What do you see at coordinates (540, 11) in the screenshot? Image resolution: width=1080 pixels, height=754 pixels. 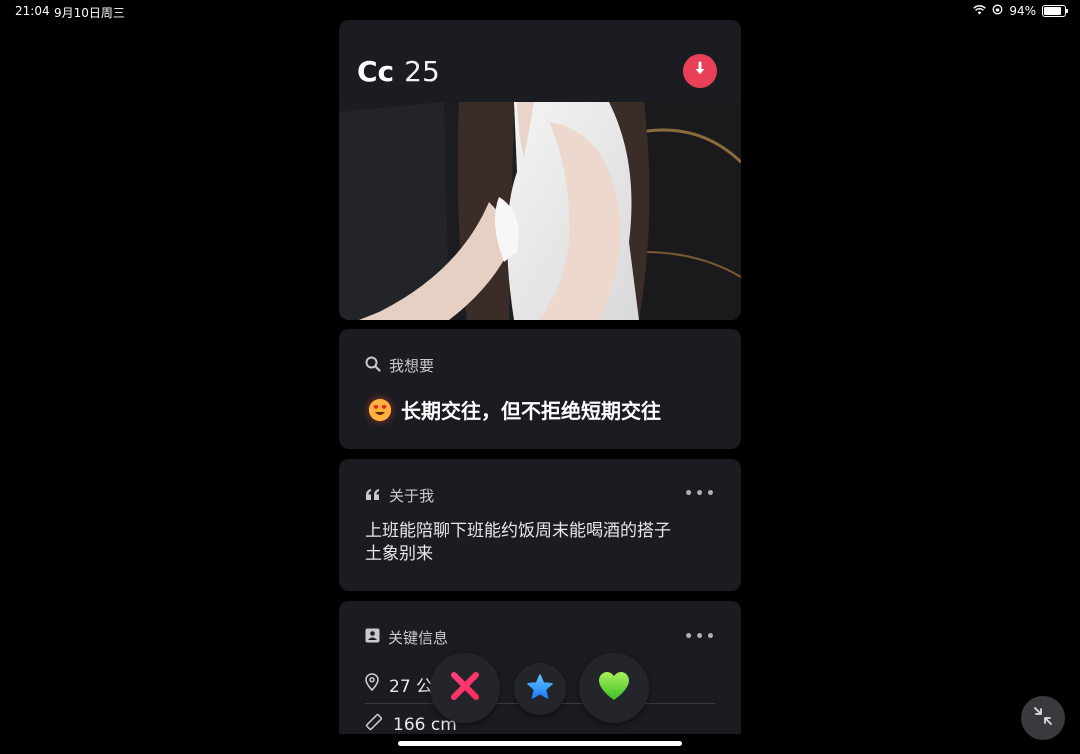 I see `status-bar: 21:04 9月10日周三 94%` at bounding box center [540, 11].